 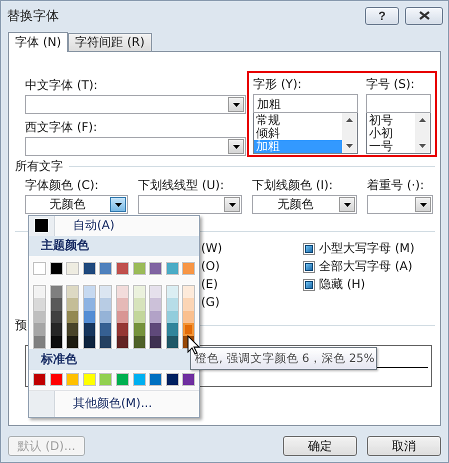 I want to click on tab: 字体 (N), so click(x=38, y=42).